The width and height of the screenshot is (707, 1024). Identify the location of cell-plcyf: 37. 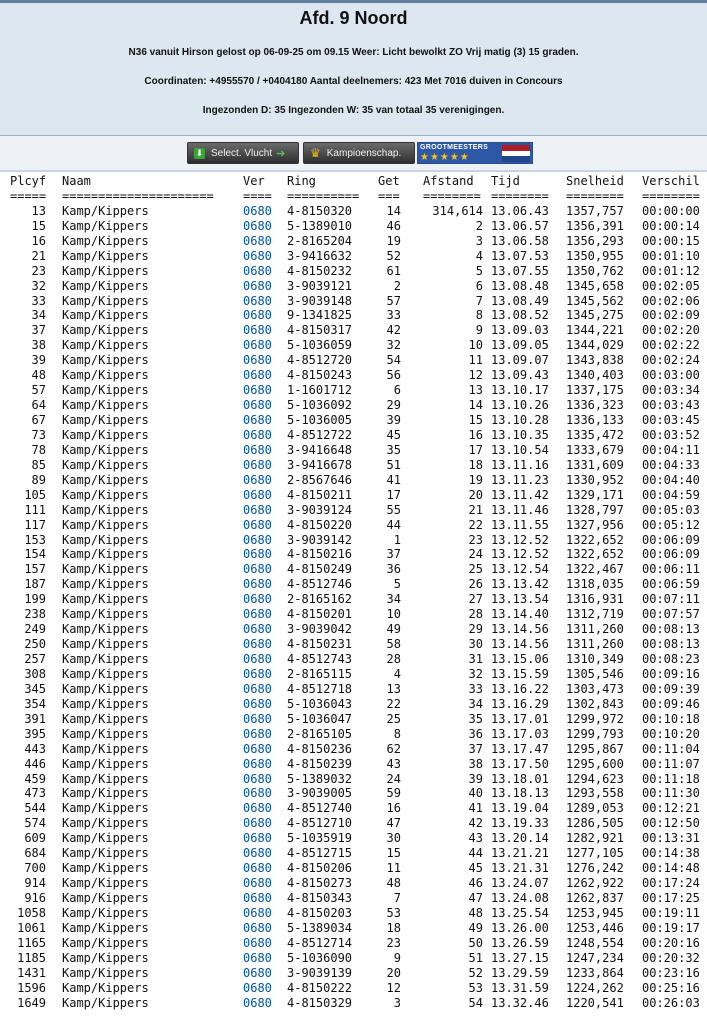
(38, 330).